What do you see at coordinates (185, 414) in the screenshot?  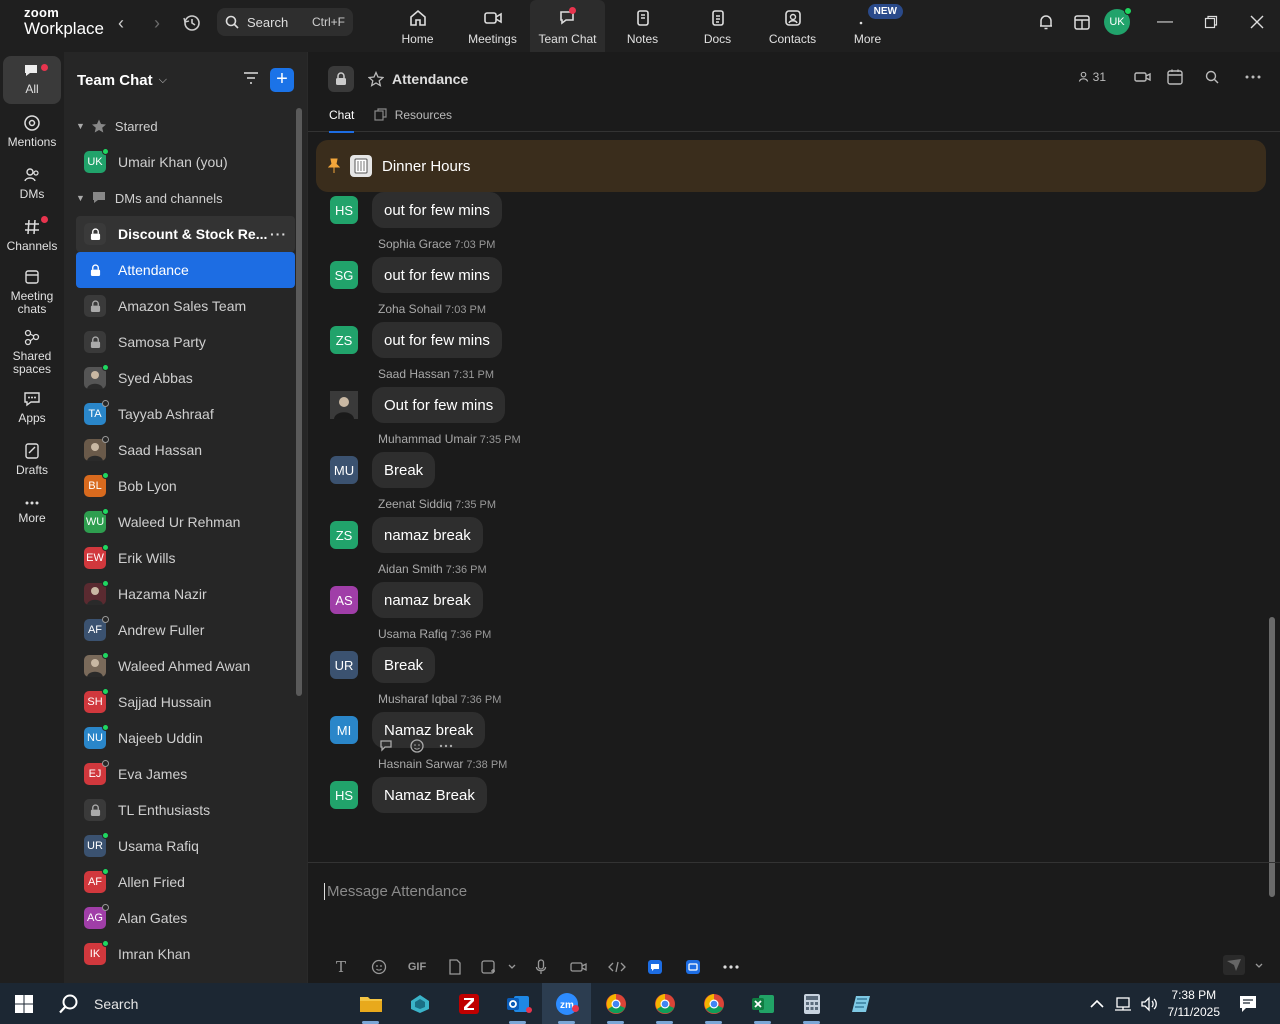 I see `dm-row: TA Tayyab Ashraaf` at bounding box center [185, 414].